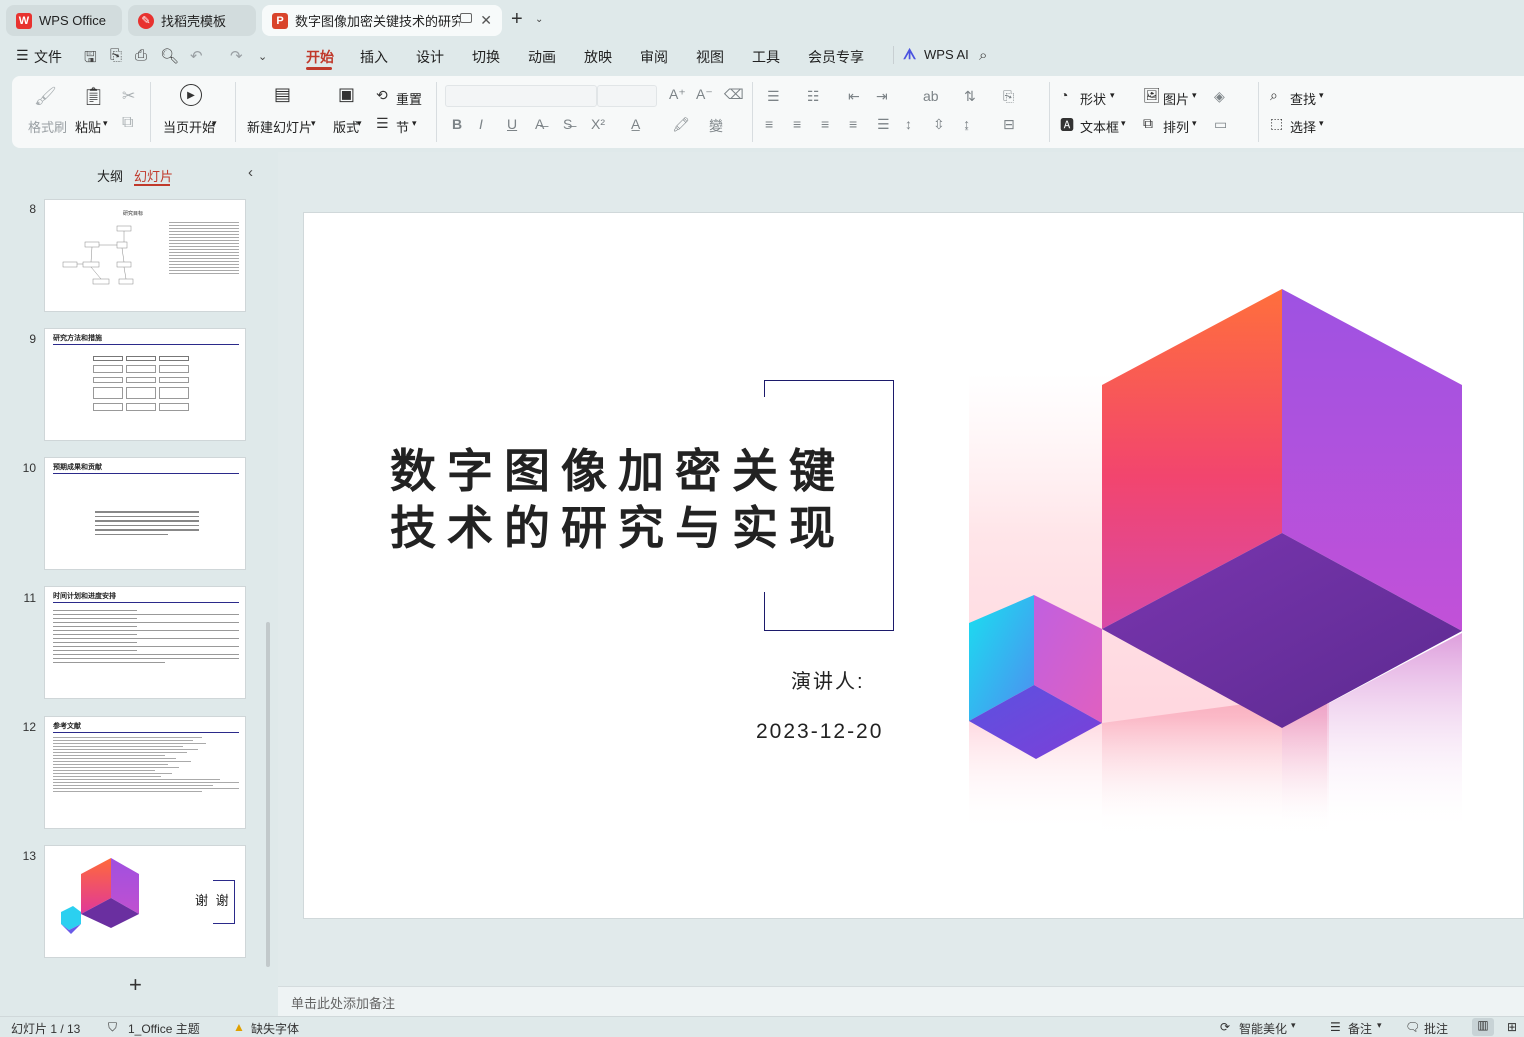 This screenshot has width=1524, height=1037. I want to click on add-slide-button: +, so click(135, 985).